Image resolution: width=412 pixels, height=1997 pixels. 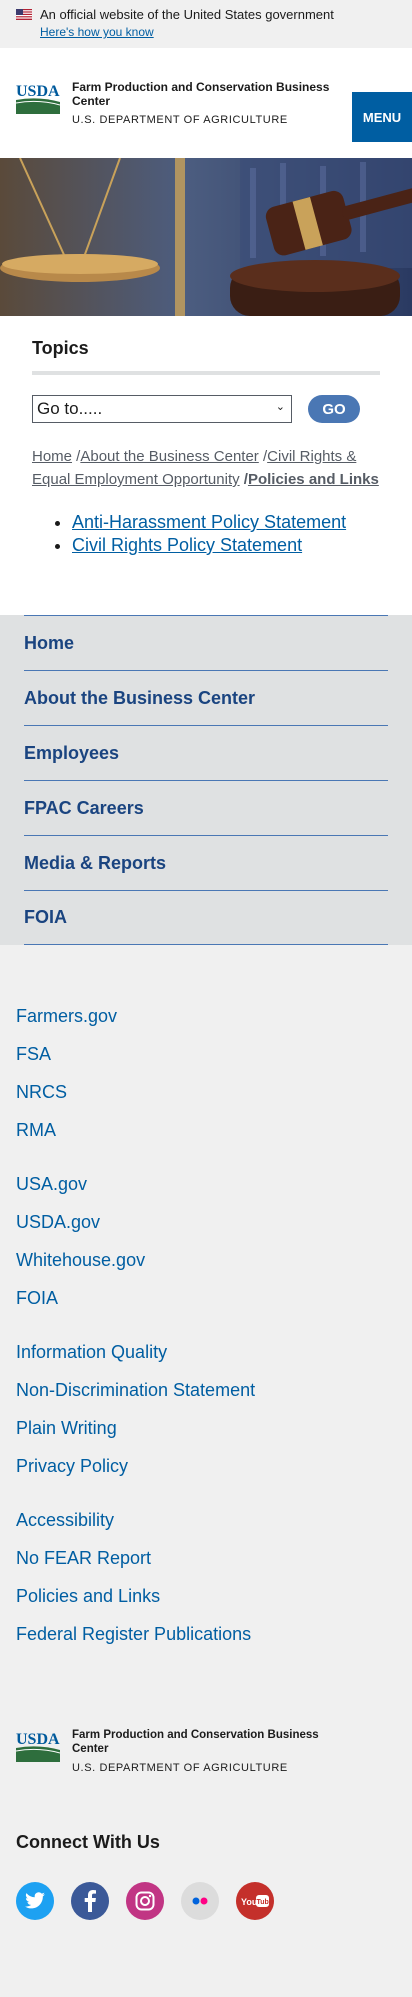 I want to click on breadcrumb-about: About the Business Center, so click(x=169, y=456).